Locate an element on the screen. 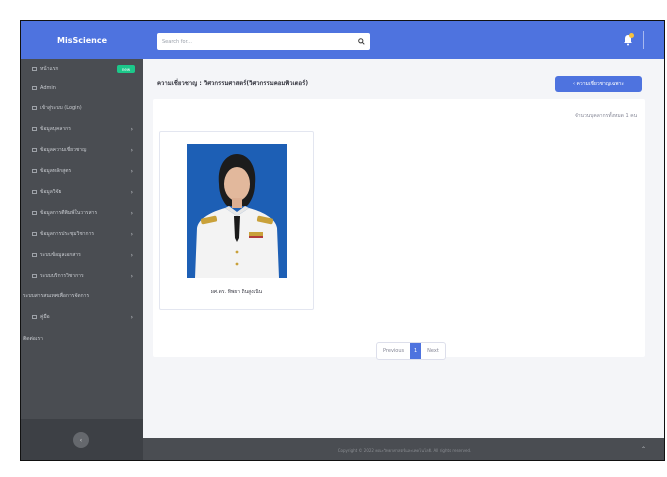  scroll-top-icon: ⌃ is located at coordinates (643, 449).